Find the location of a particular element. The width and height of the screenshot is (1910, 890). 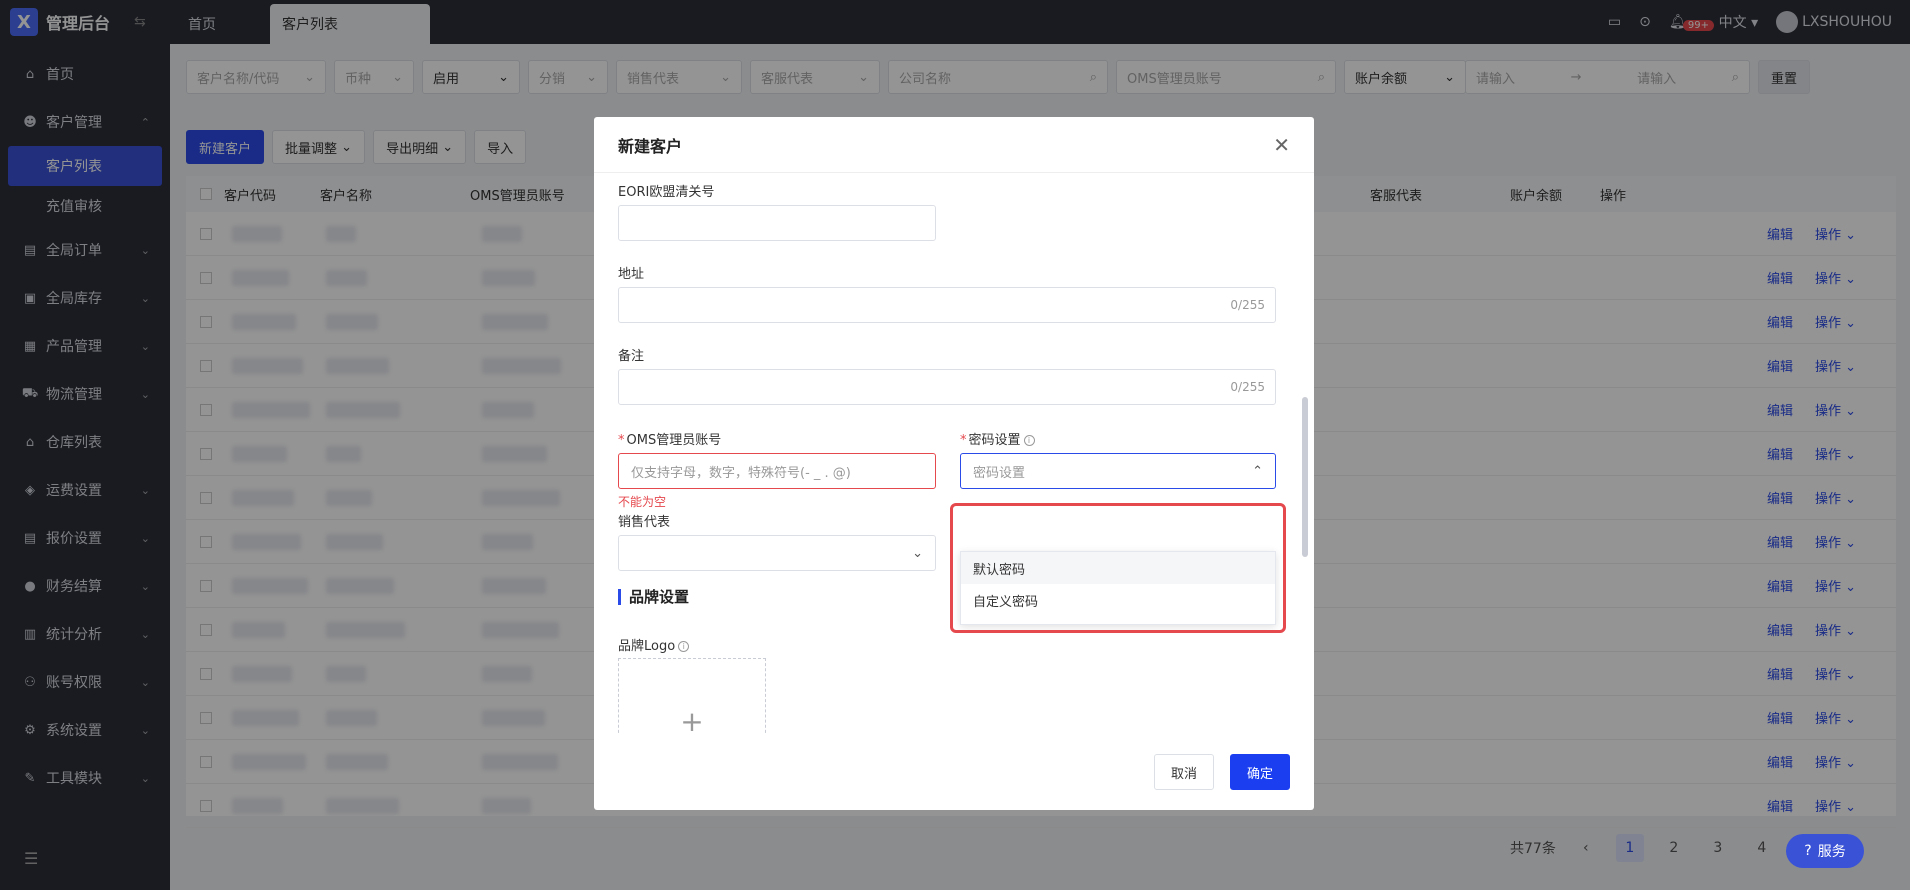

brand-logo-label: 品牌Logo i is located at coordinates (654, 644).